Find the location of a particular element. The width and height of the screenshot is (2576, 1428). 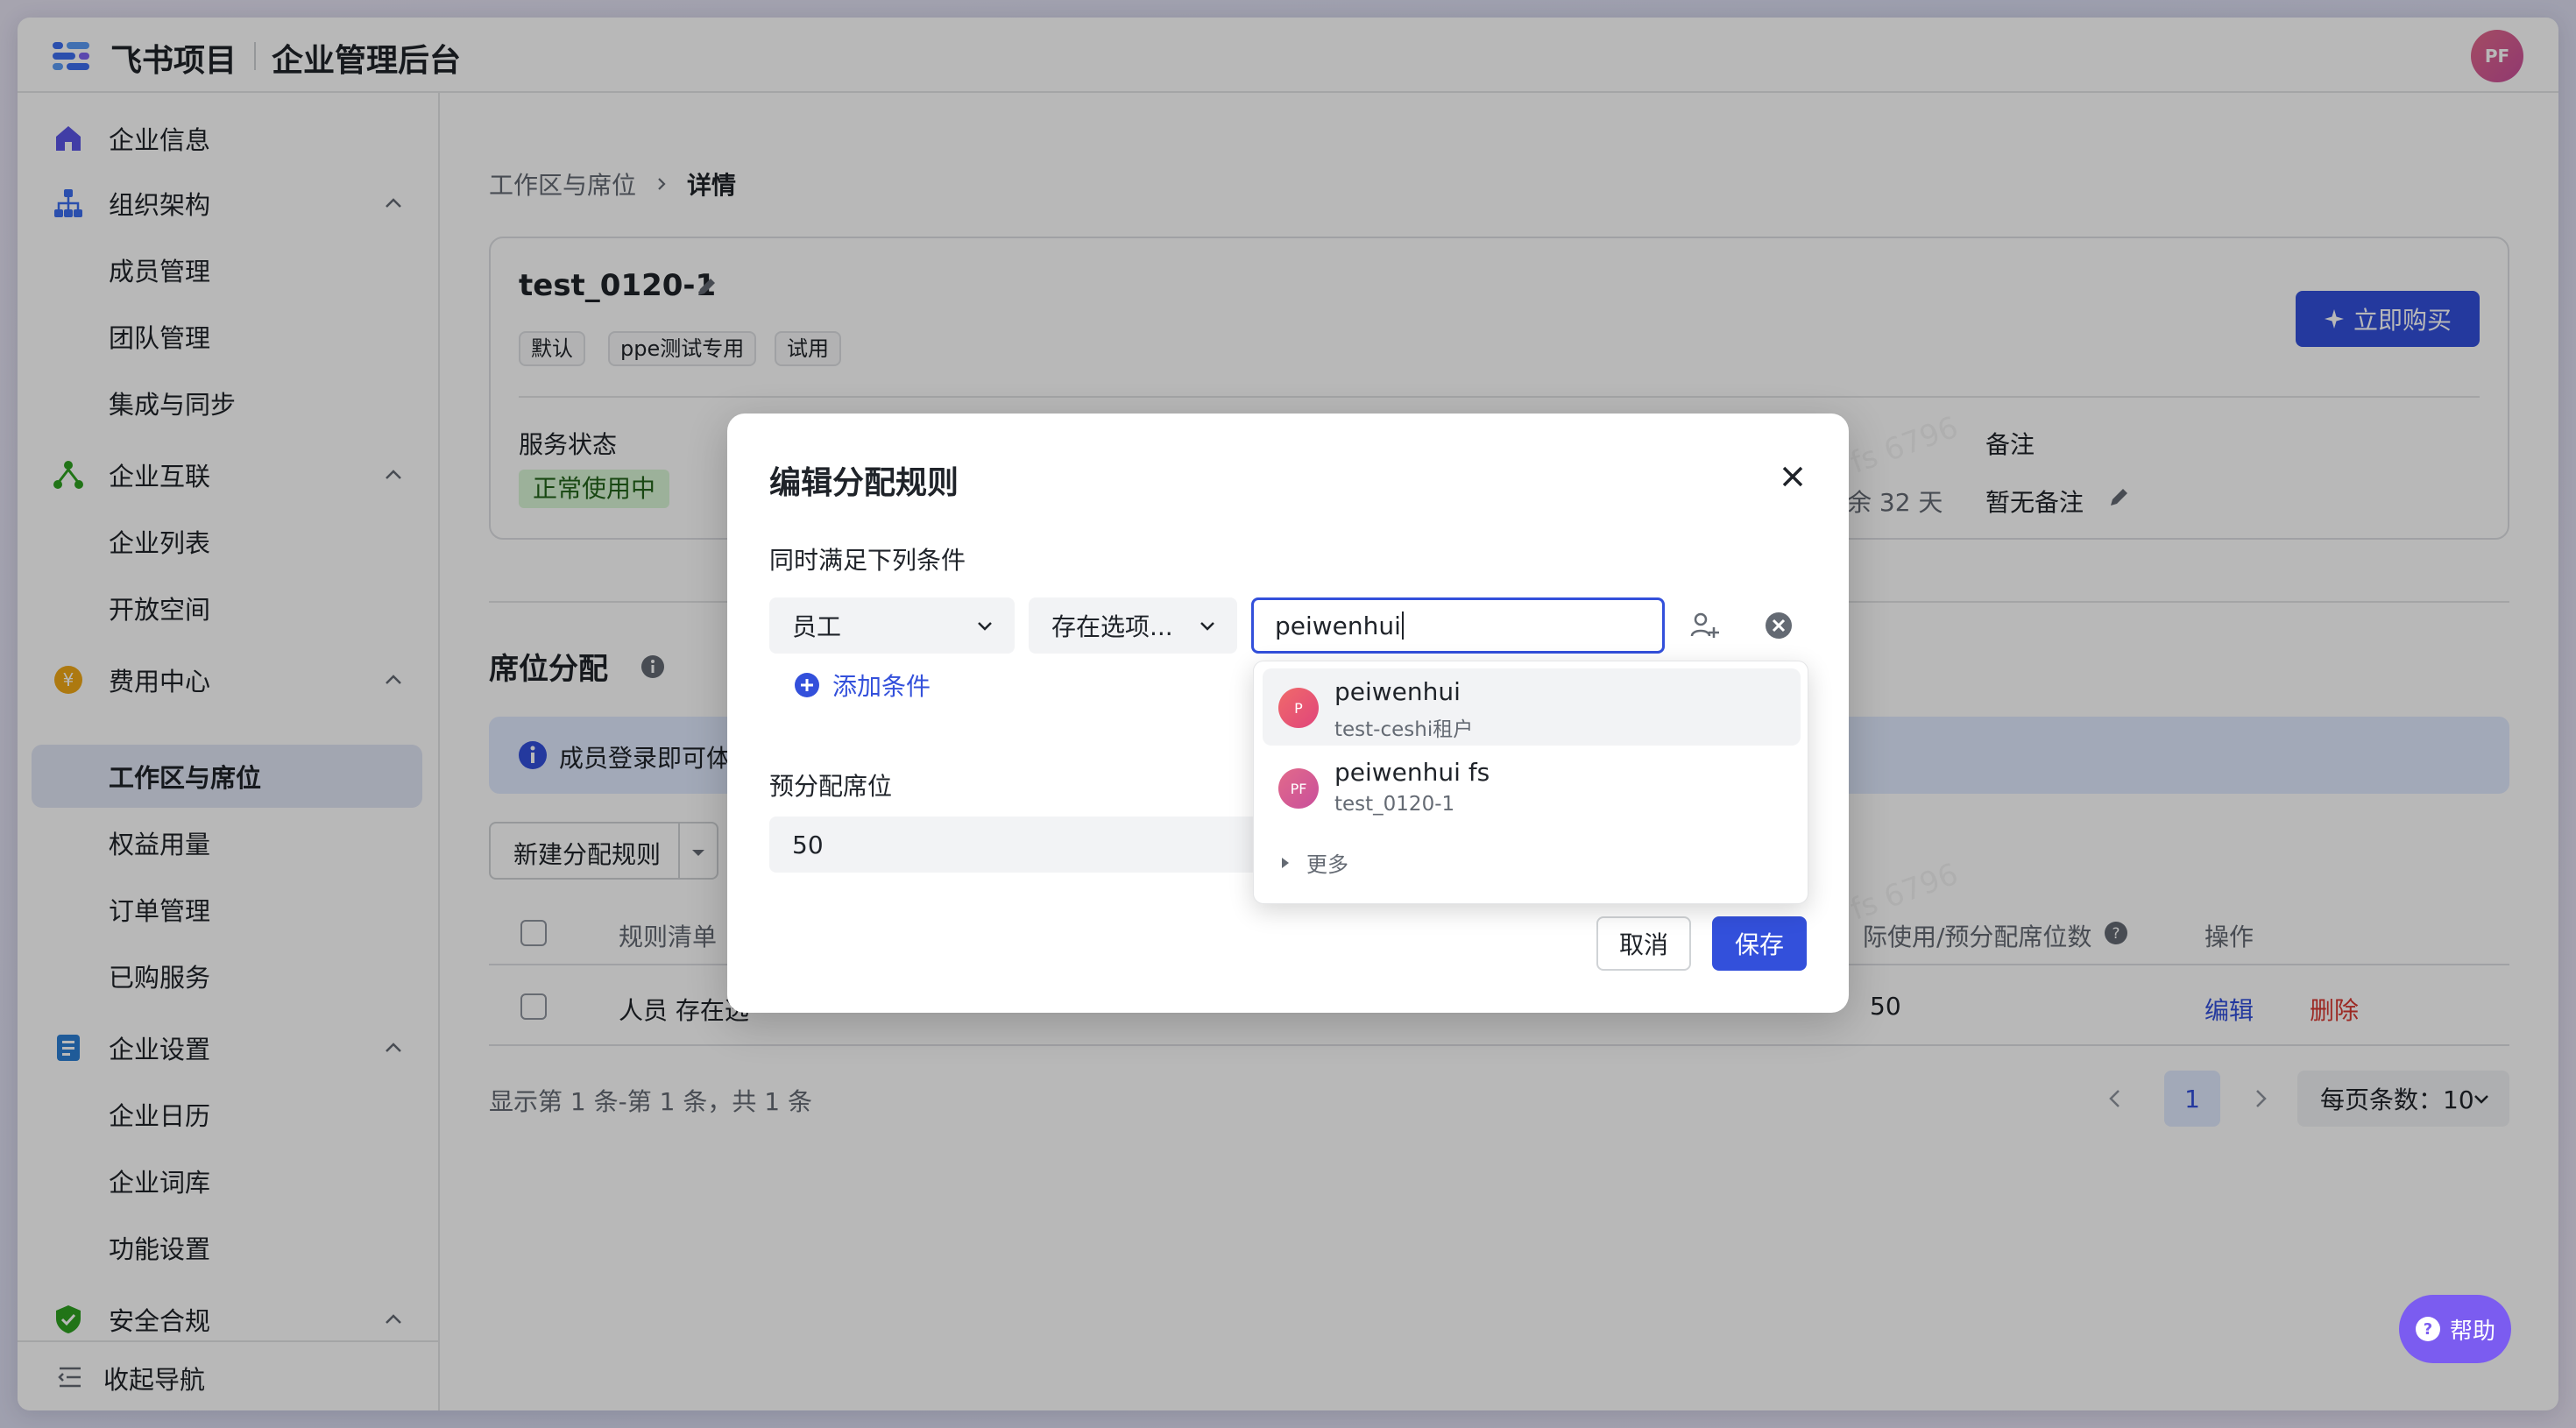

option-tenant: test_0120-1 is located at coordinates (1394, 804).